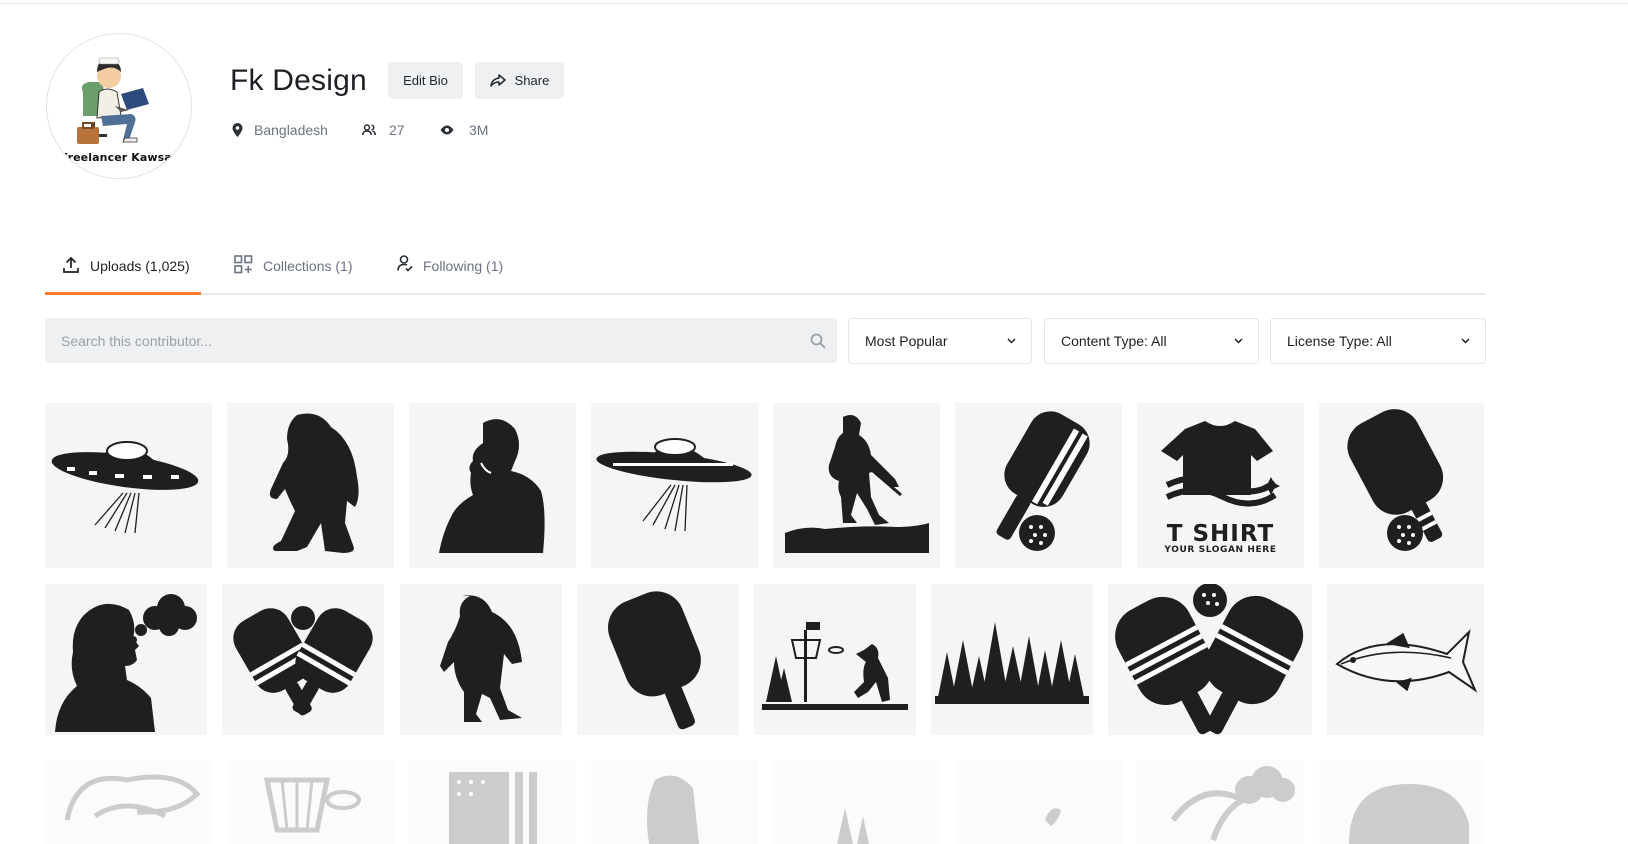 Image resolution: width=1628 pixels, height=844 pixels. Describe the element at coordinates (1339, 341) in the screenshot. I see `license-type-value: License Type: All` at that location.